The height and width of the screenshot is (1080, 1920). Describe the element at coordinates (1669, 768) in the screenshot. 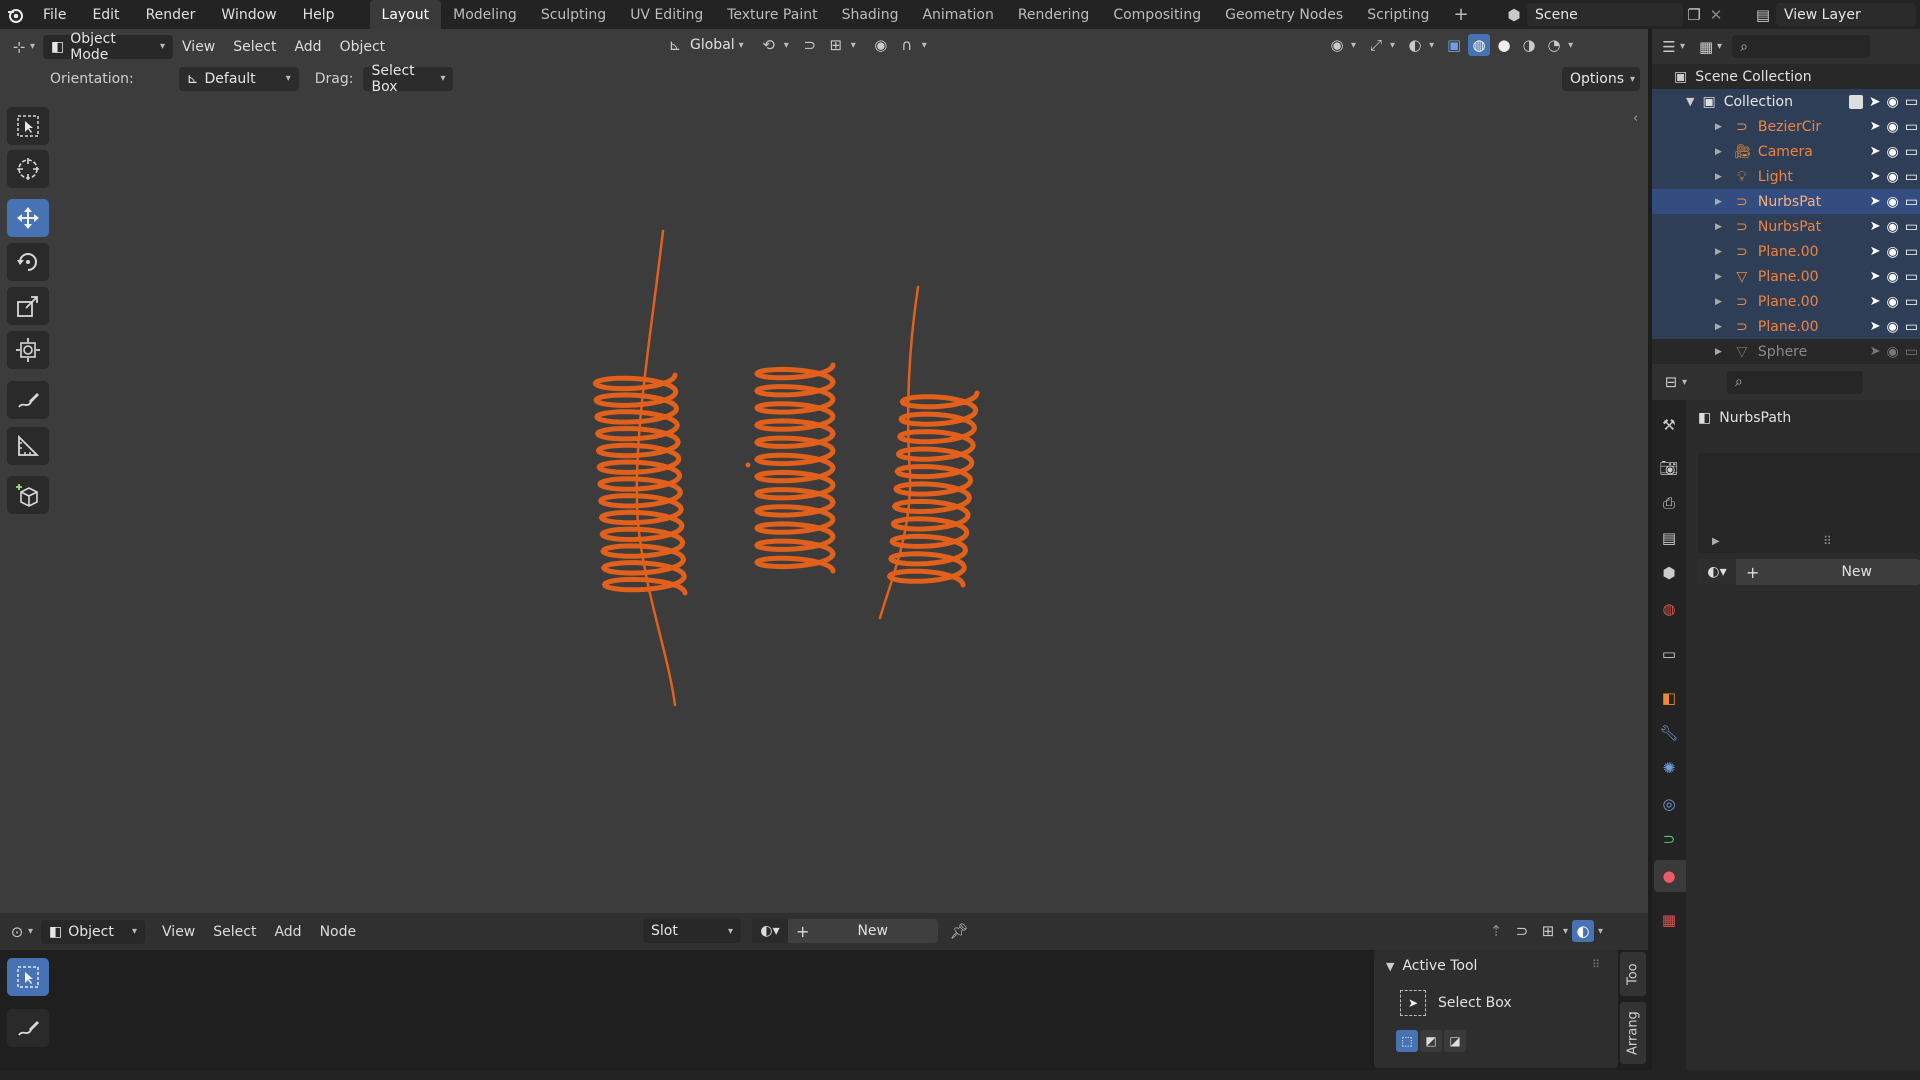

I see `particles-tab-icon: ✺` at that location.